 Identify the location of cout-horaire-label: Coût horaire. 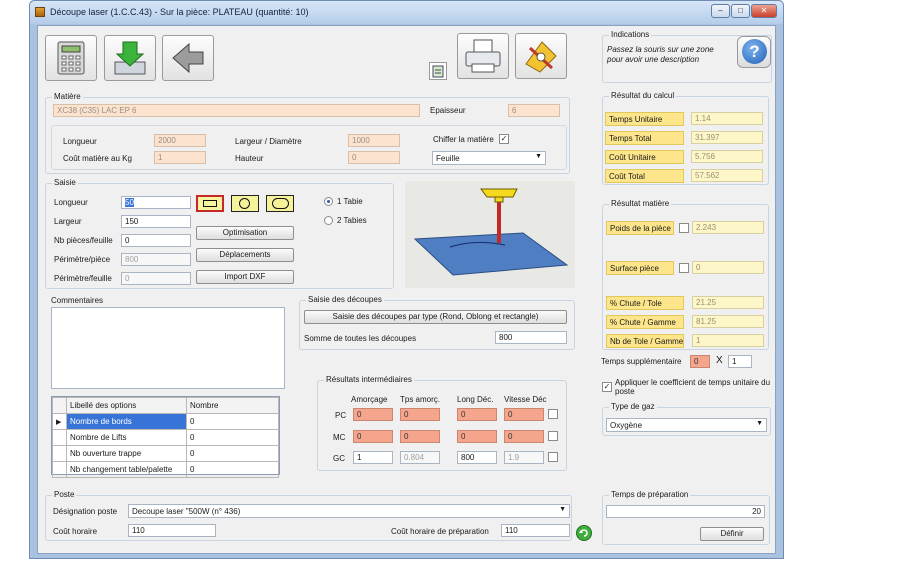
(75, 531).